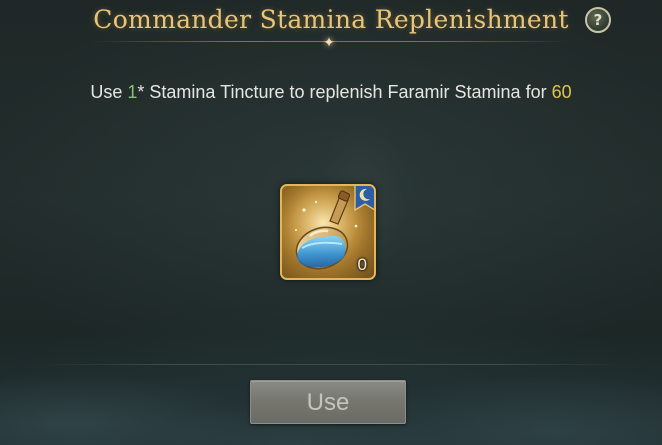 Image resolution: width=662 pixels, height=445 pixels. What do you see at coordinates (109, 92) in the screenshot?
I see `description-part-1: Use` at bounding box center [109, 92].